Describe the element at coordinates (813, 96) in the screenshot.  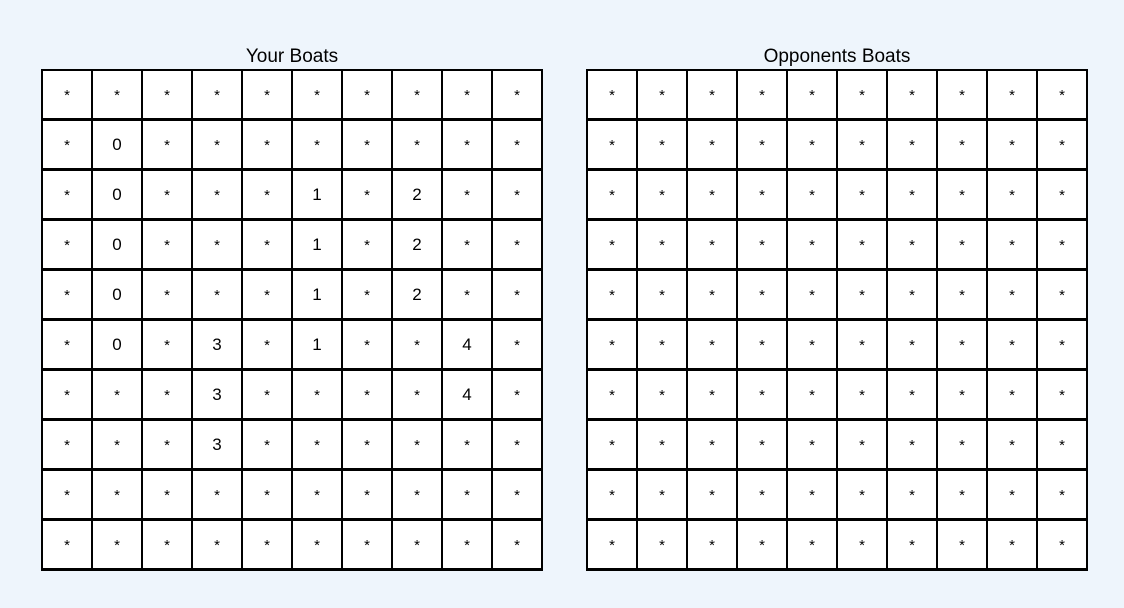
I see `opponent-board-cell-r0-c4: *` at that location.